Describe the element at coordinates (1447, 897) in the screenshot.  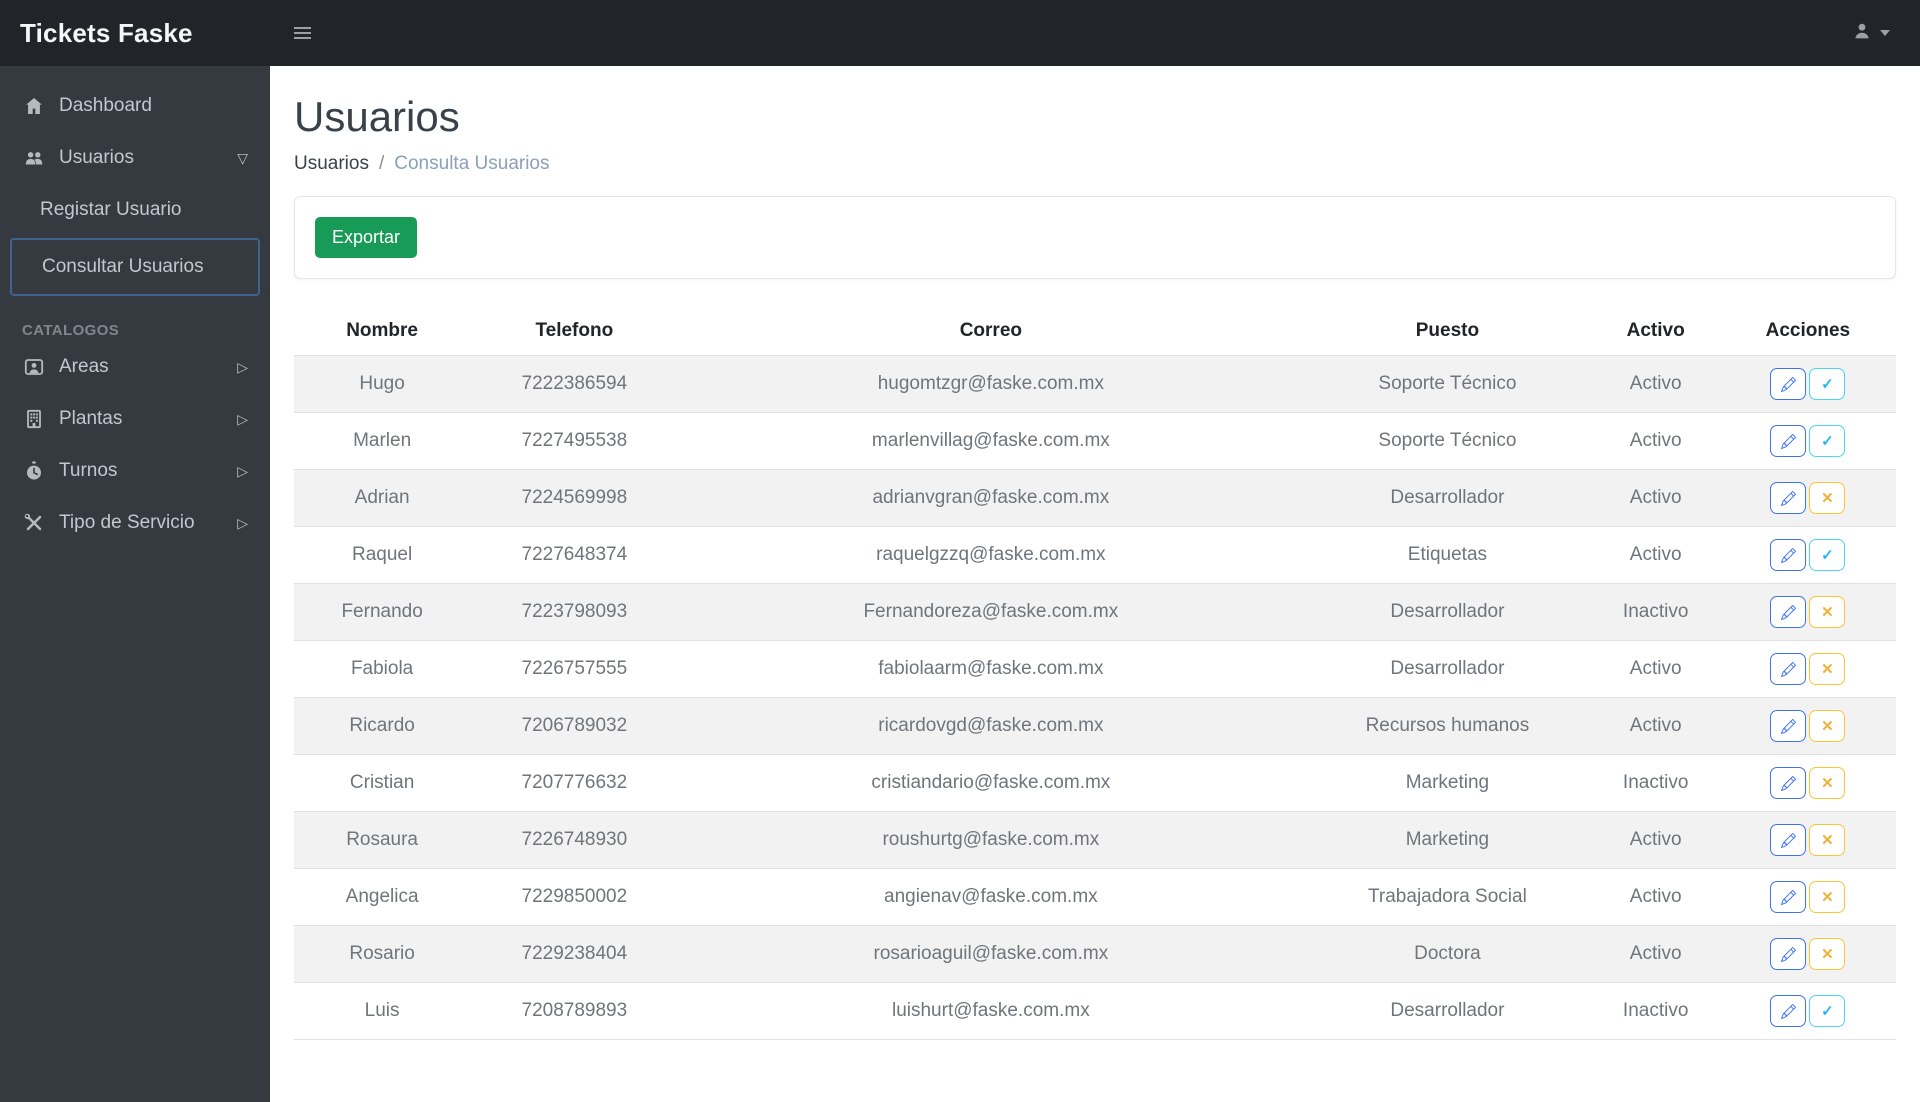
I see `user-role: Trabajadora Social` at that location.